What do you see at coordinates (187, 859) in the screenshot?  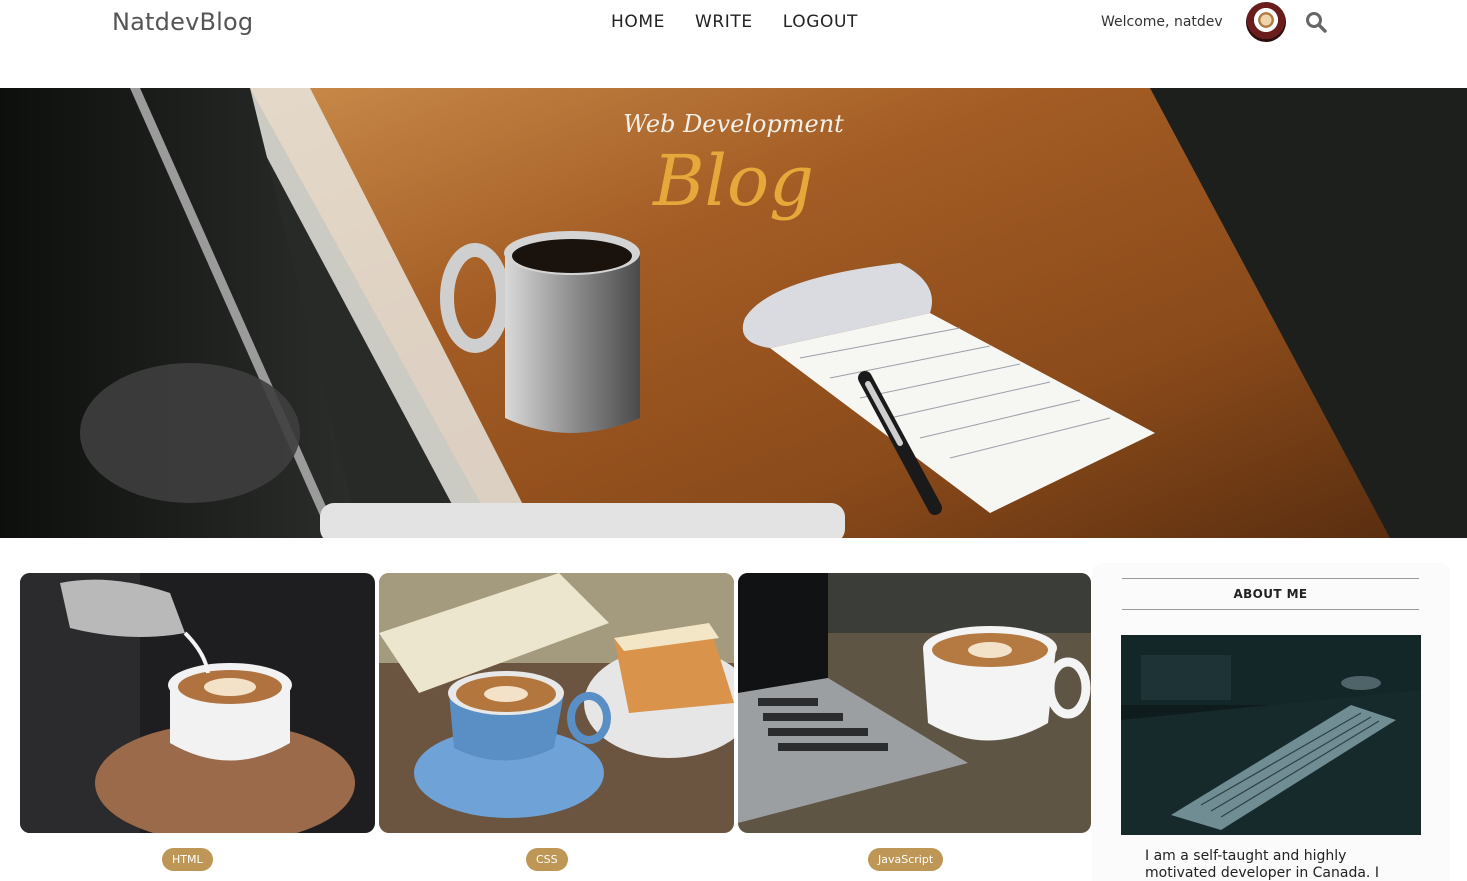 I see `category-tag: HTML` at bounding box center [187, 859].